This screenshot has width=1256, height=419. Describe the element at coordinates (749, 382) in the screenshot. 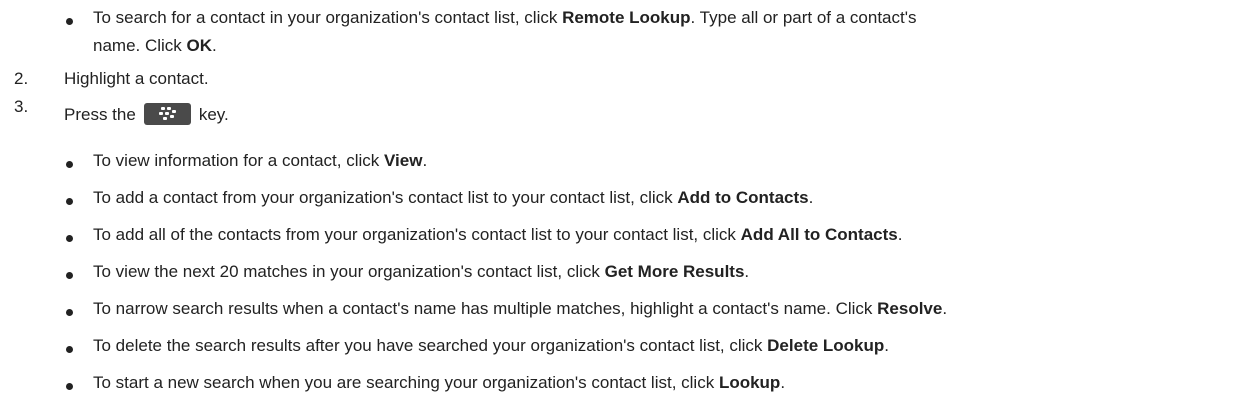

I see `lookup-term: Lookup` at that location.